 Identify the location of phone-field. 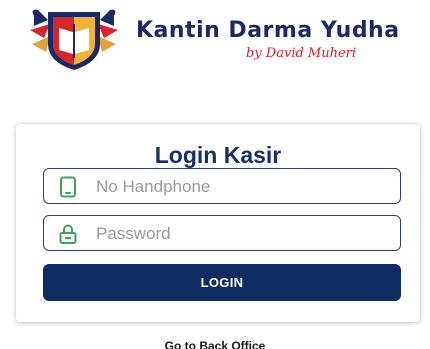
(222, 186).